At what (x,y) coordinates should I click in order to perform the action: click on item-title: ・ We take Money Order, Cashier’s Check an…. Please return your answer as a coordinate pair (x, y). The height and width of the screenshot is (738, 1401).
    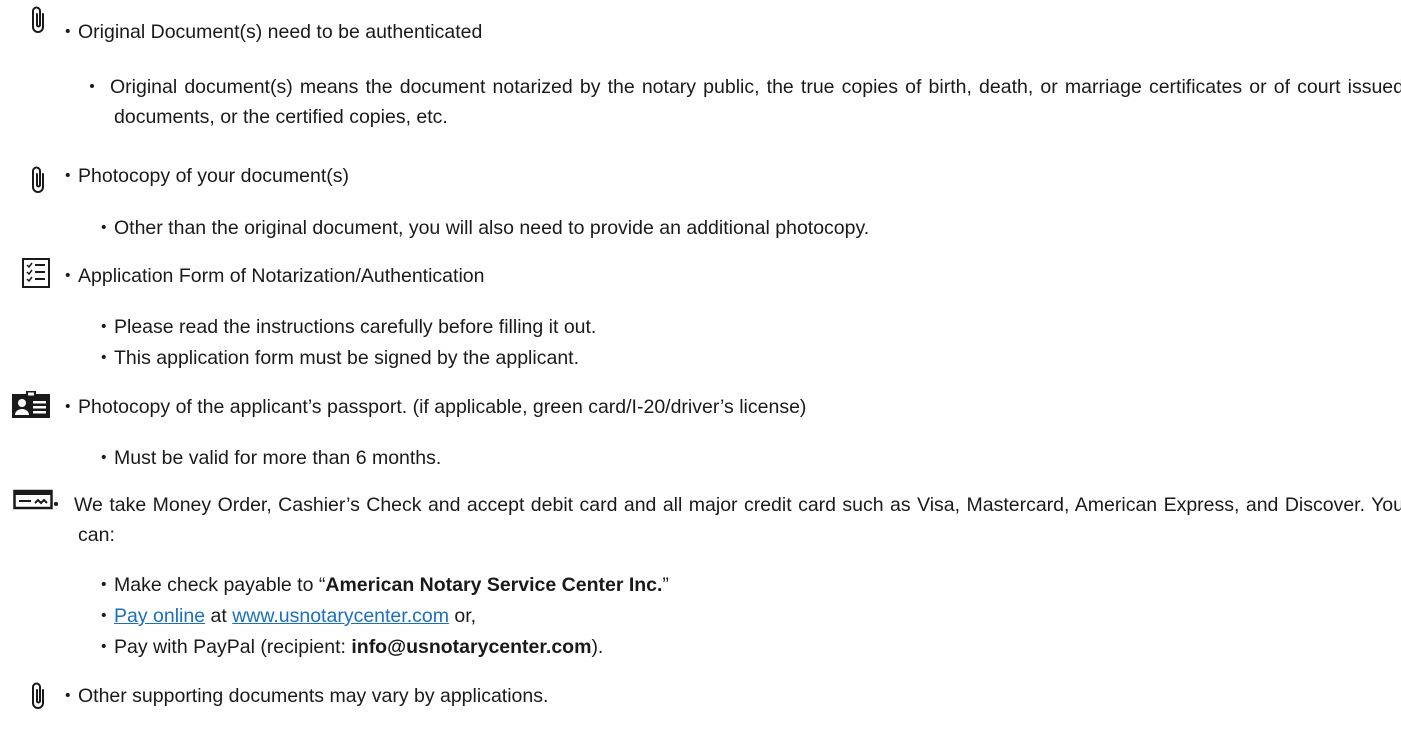
    Looking at the image, I should click on (723, 520).